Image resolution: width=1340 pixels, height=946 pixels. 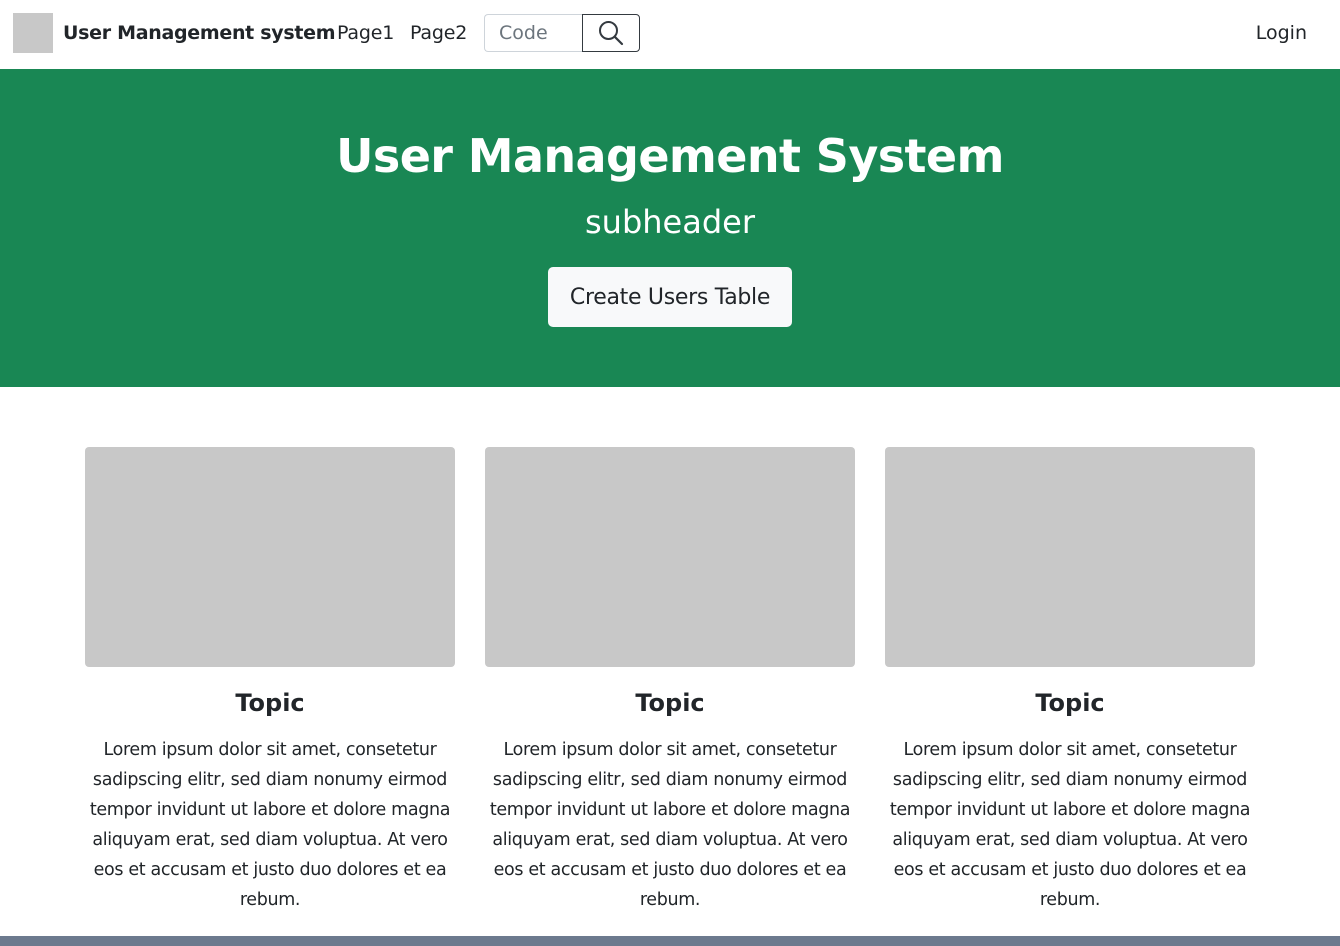 I want to click on footer-strip, so click(x=670, y=941).